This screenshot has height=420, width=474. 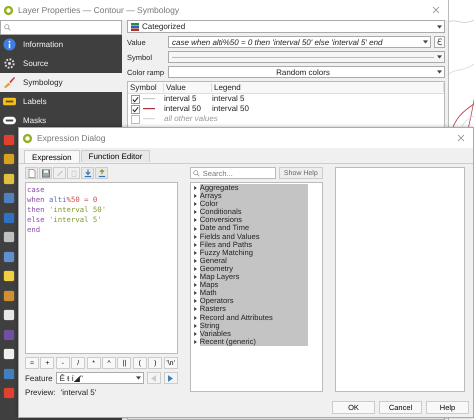 I want to click on info-icon, so click(x=9, y=44).